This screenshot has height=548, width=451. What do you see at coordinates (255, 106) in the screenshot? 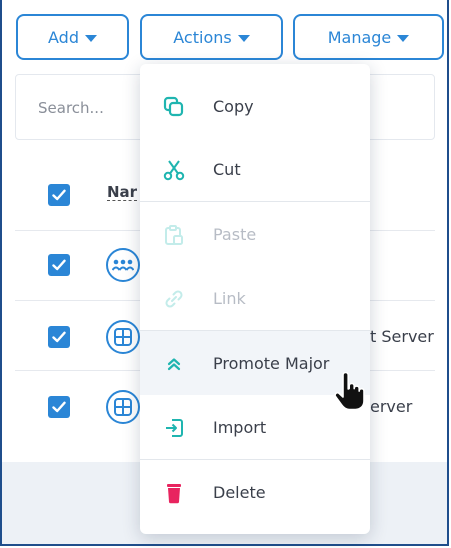
I see `menu-item-copy: Copy` at bounding box center [255, 106].